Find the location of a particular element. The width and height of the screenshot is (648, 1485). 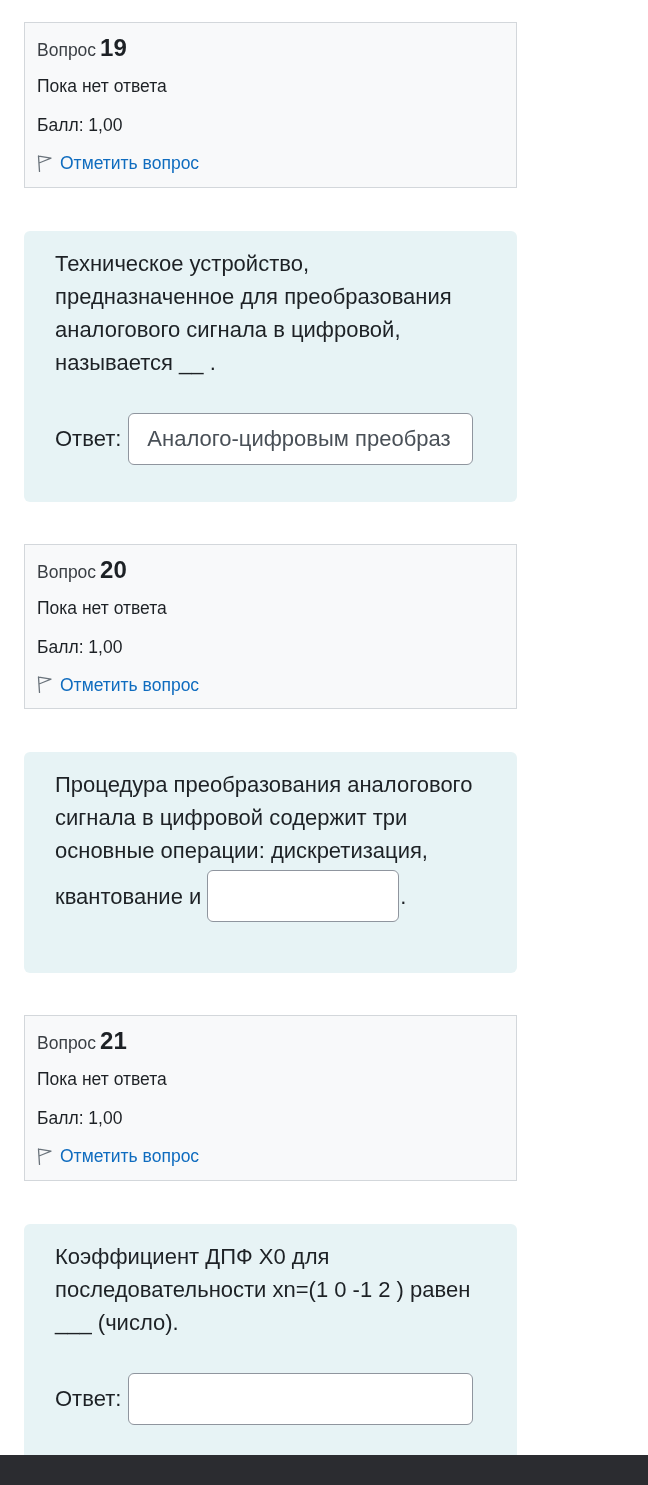

answer-field: Аналого-цифровым преобраз is located at coordinates (301, 438).